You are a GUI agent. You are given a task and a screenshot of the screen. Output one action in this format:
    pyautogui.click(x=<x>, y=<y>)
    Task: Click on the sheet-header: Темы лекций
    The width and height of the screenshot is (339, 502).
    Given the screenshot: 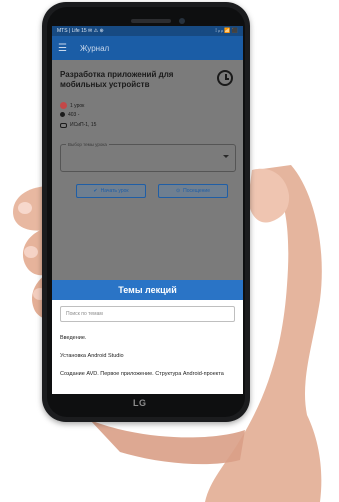 What is the action you would take?
    pyautogui.click(x=147, y=290)
    